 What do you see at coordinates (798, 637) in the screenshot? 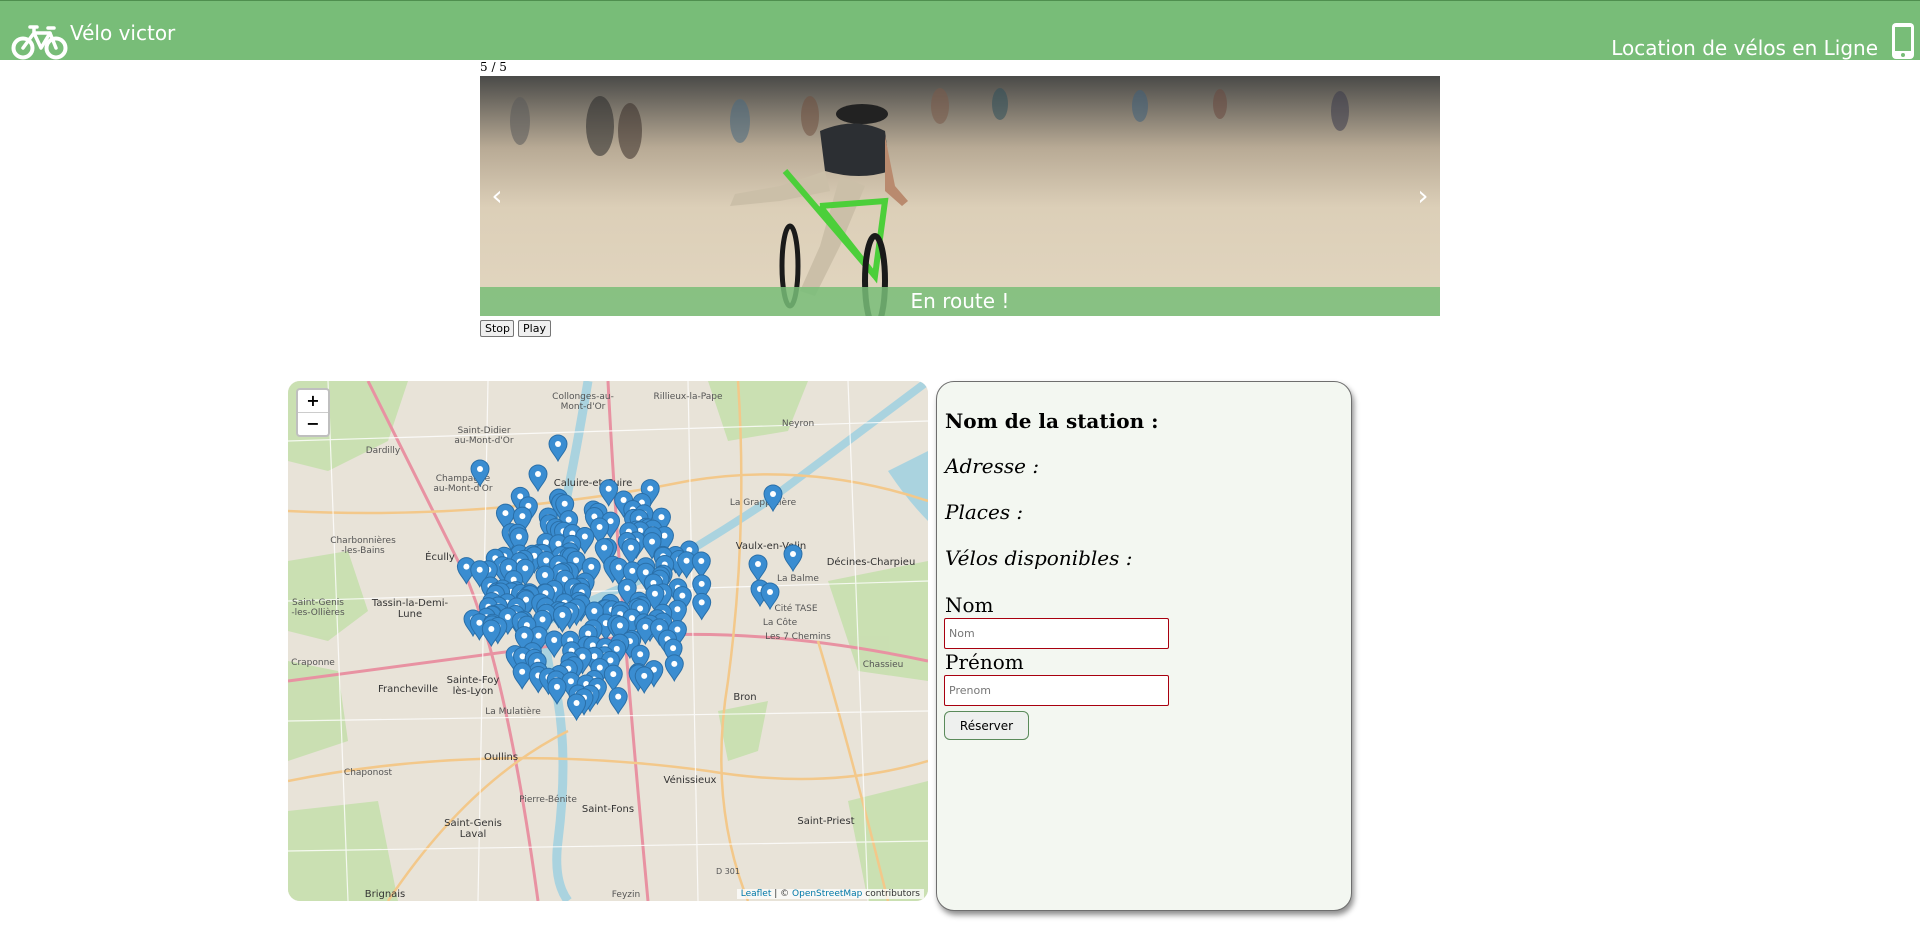
I see `svg-text: Les 7 Chemins` at bounding box center [798, 637].